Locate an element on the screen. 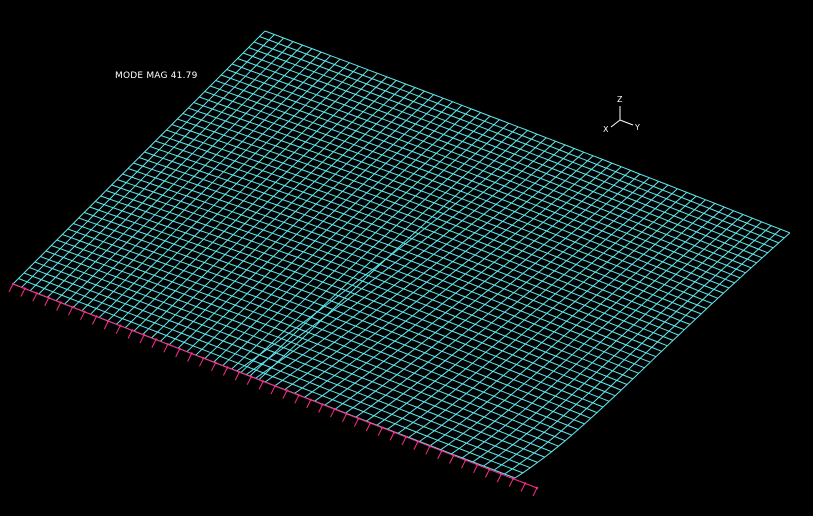  triad-x-label: X is located at coordinates (606, 129).